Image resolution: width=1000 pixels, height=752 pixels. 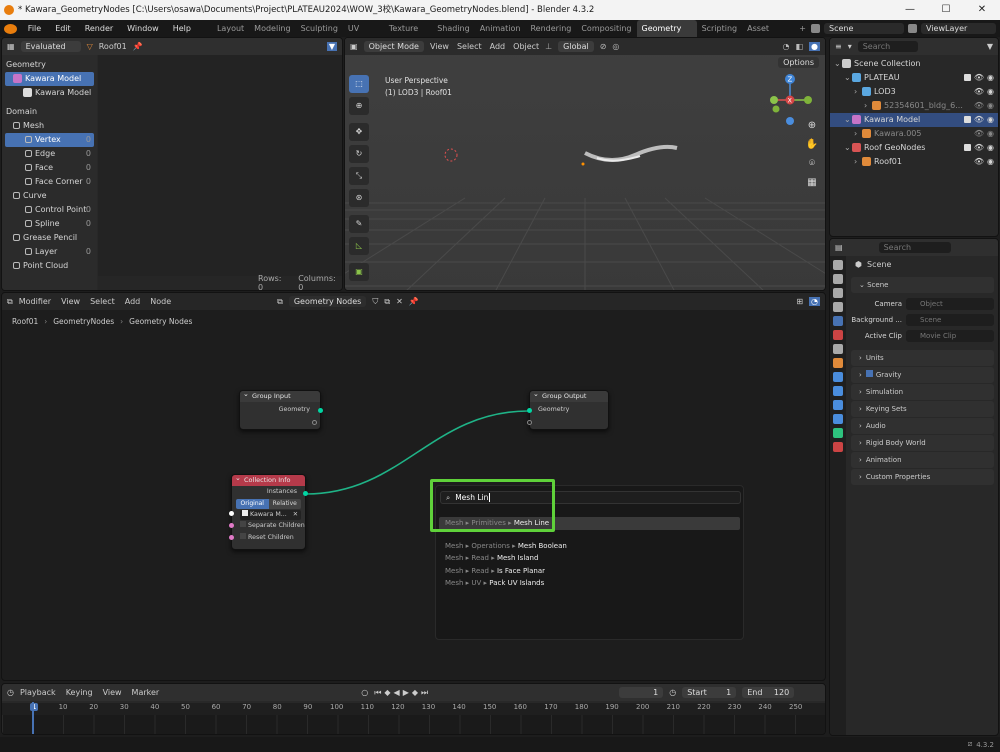 What do you see at coordinates (838, 335) in the screenshot?
I see `world-tab-icon` at bounding box center [838, 335].